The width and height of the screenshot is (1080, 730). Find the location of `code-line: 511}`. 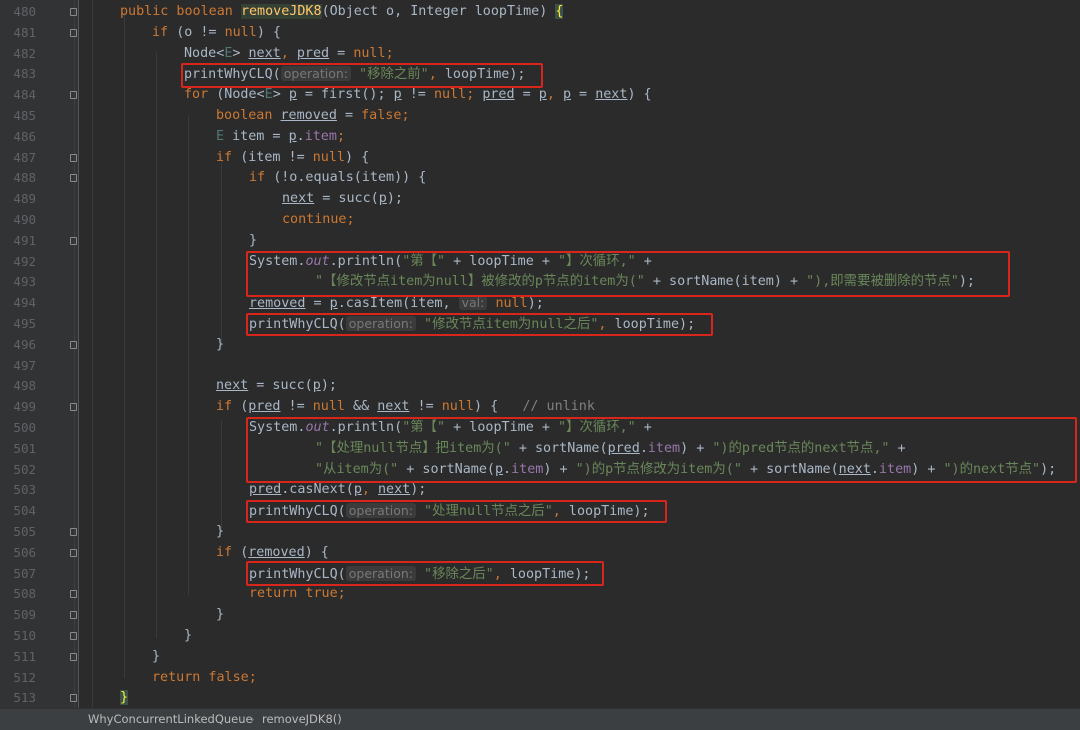

code-line: 511} is located at coordinates (540, 657).